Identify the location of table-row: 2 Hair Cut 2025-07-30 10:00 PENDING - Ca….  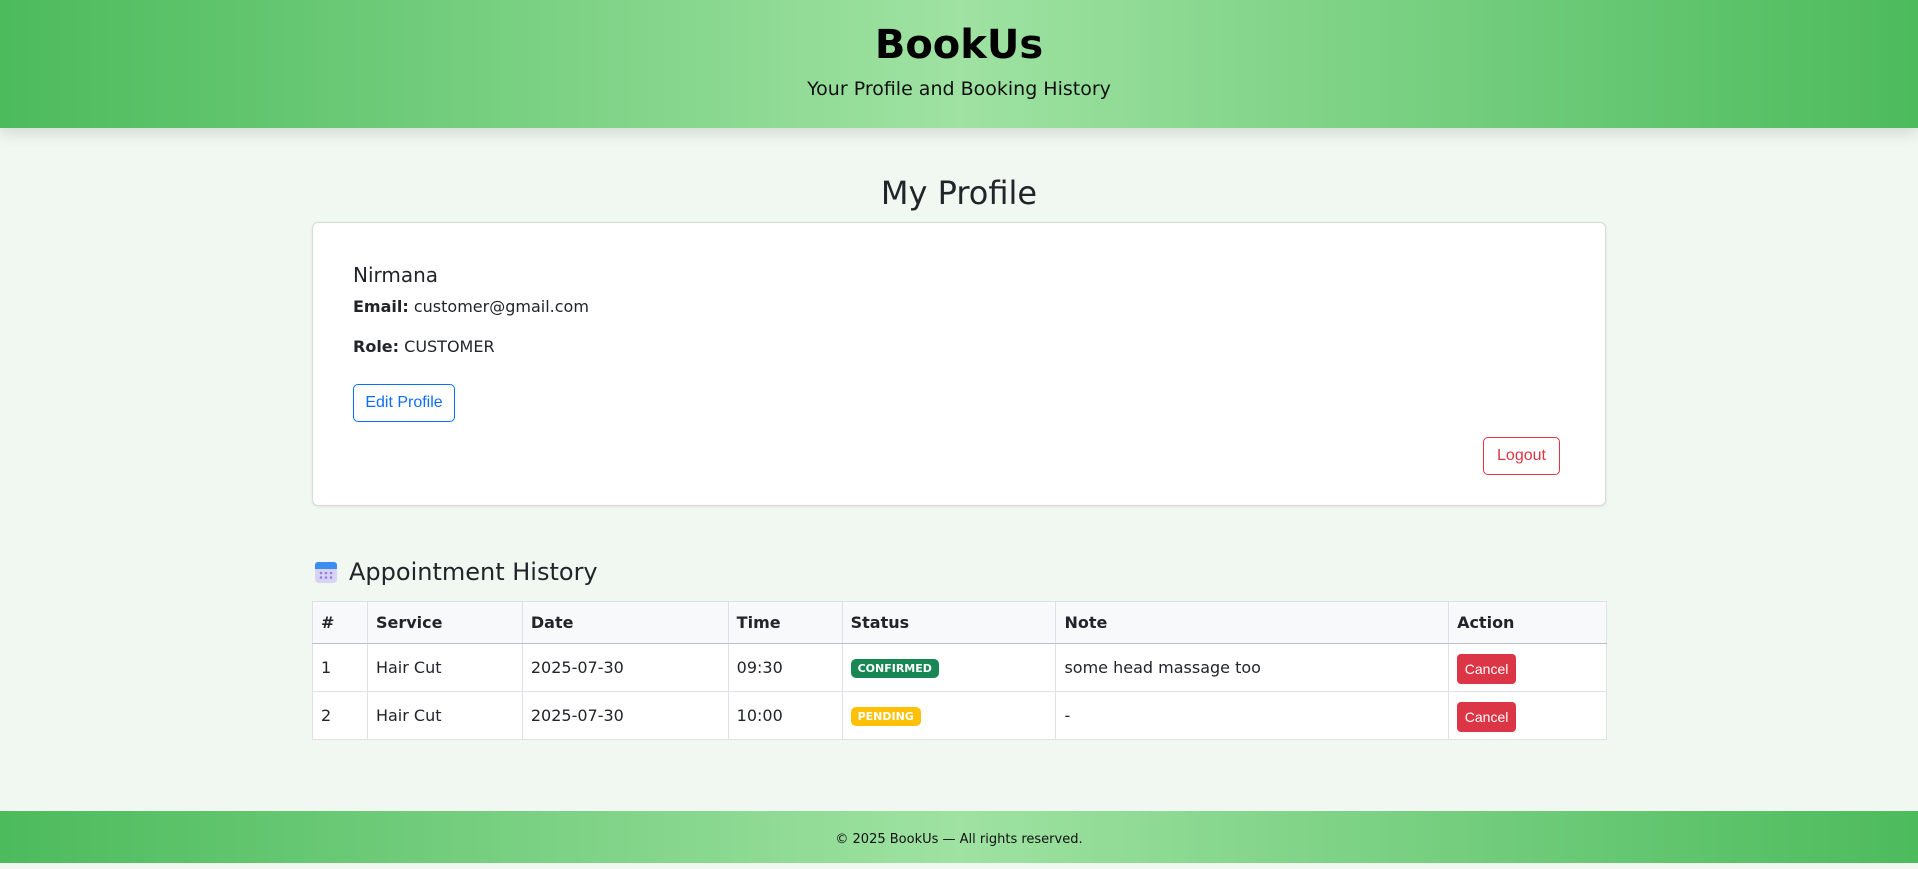
(959, 715).